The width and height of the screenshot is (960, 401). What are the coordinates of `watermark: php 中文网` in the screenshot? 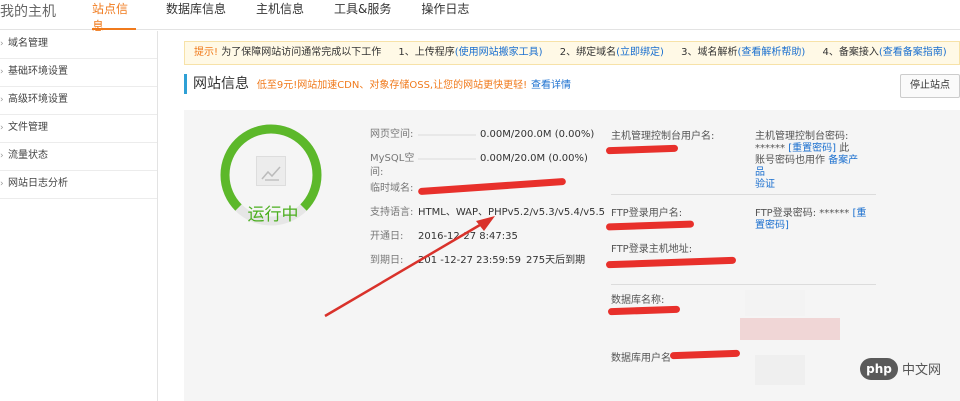 It's located at (910, 370).